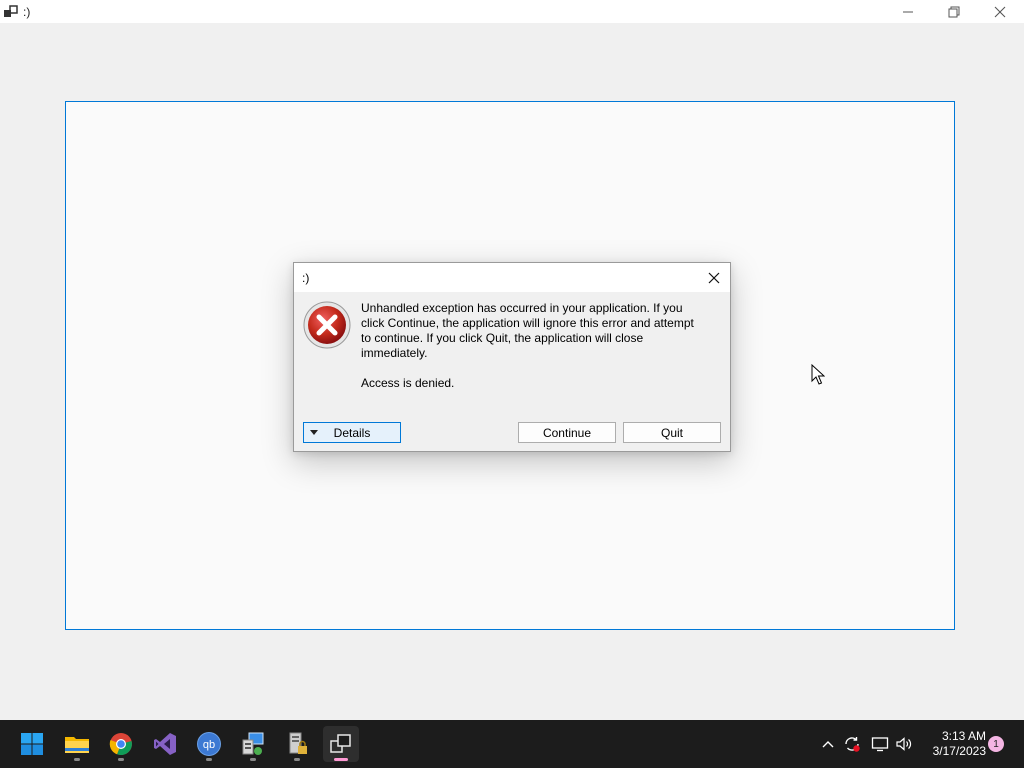 The height and width of the screenshot is (768, 1024). Describe the element at coordinates (512, 277) in the screenshot. I see `dialog-titlebar: :)` at that location.